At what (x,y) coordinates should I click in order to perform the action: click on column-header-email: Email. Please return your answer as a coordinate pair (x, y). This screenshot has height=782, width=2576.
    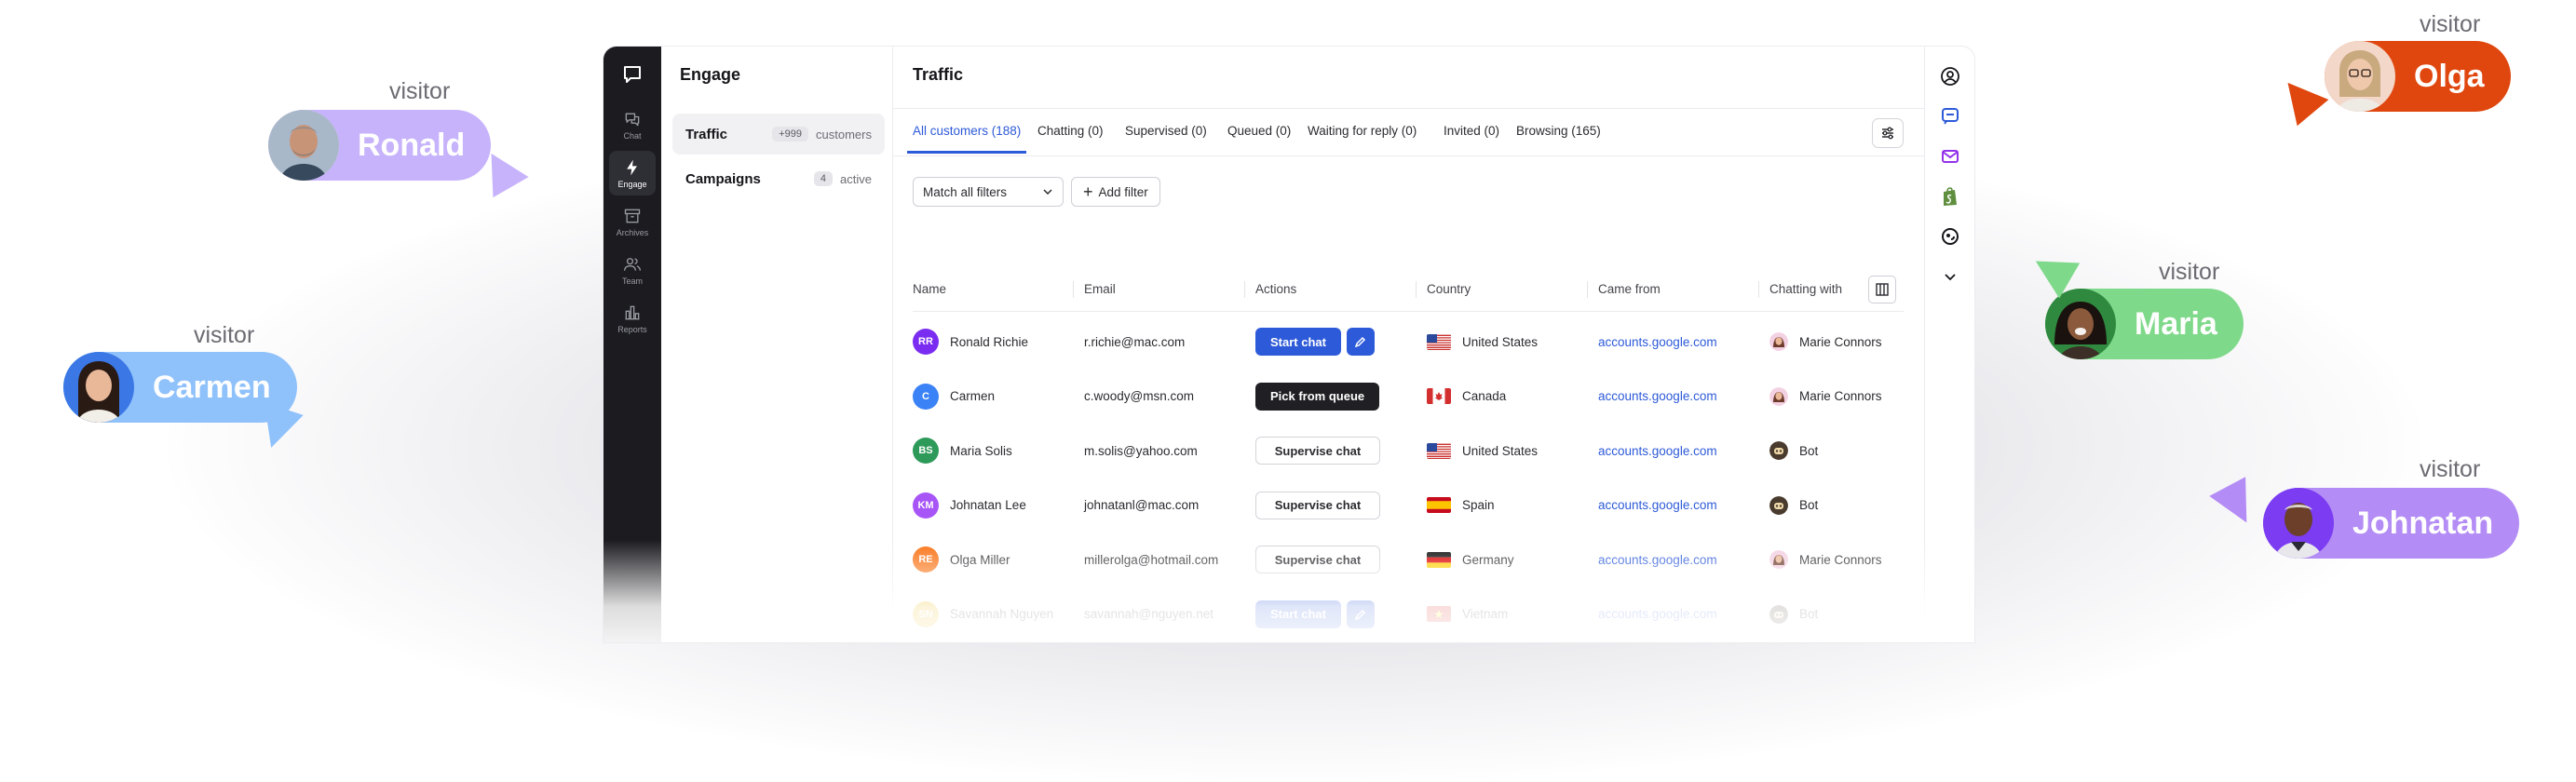
    Looking at the image, I should click on (1100, 289).